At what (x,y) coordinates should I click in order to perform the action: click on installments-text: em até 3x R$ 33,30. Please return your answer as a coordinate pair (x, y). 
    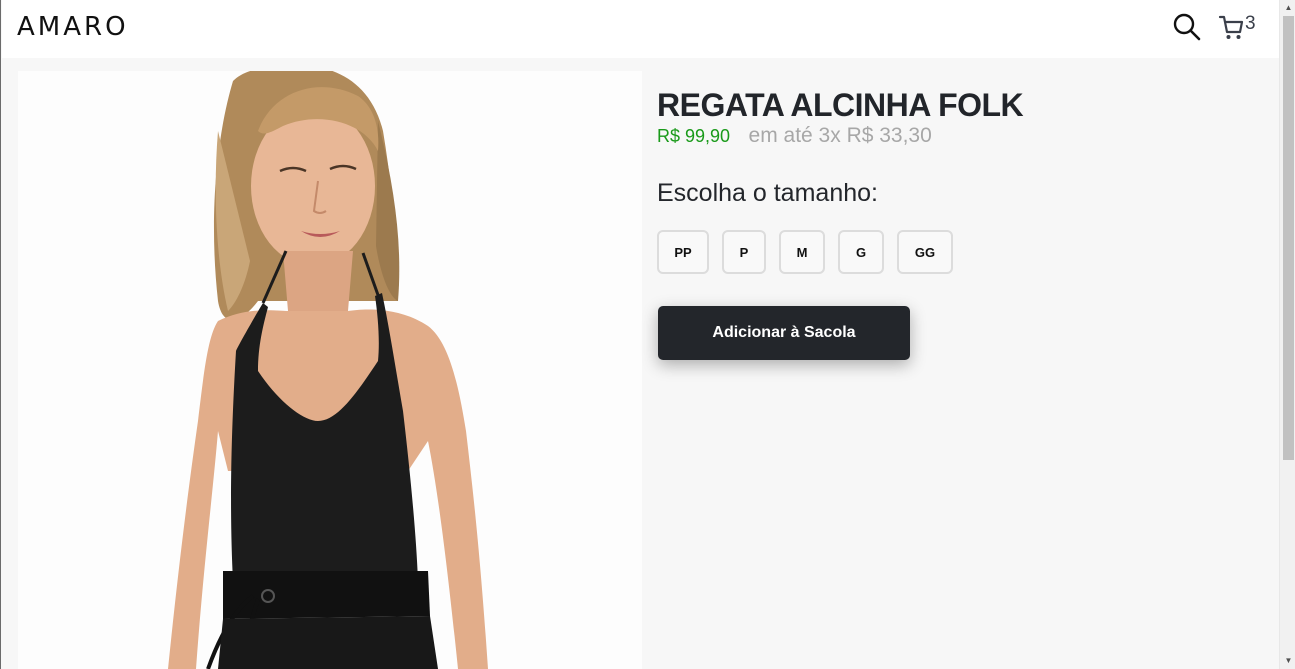
    Looking at the image, I should click on (840, 135).